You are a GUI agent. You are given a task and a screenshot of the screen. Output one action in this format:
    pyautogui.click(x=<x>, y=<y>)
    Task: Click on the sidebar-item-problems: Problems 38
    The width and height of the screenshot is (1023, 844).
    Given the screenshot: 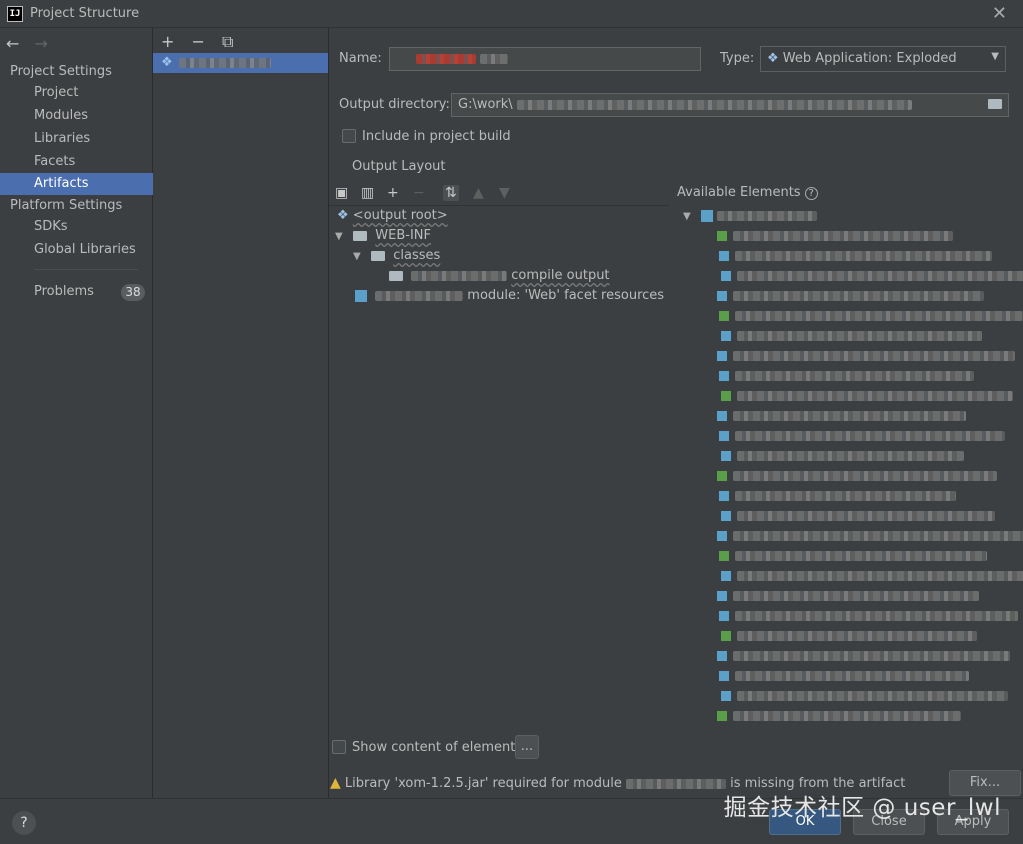 What is the action you would take?
    pyautogui.click(x=76, y=292)
    